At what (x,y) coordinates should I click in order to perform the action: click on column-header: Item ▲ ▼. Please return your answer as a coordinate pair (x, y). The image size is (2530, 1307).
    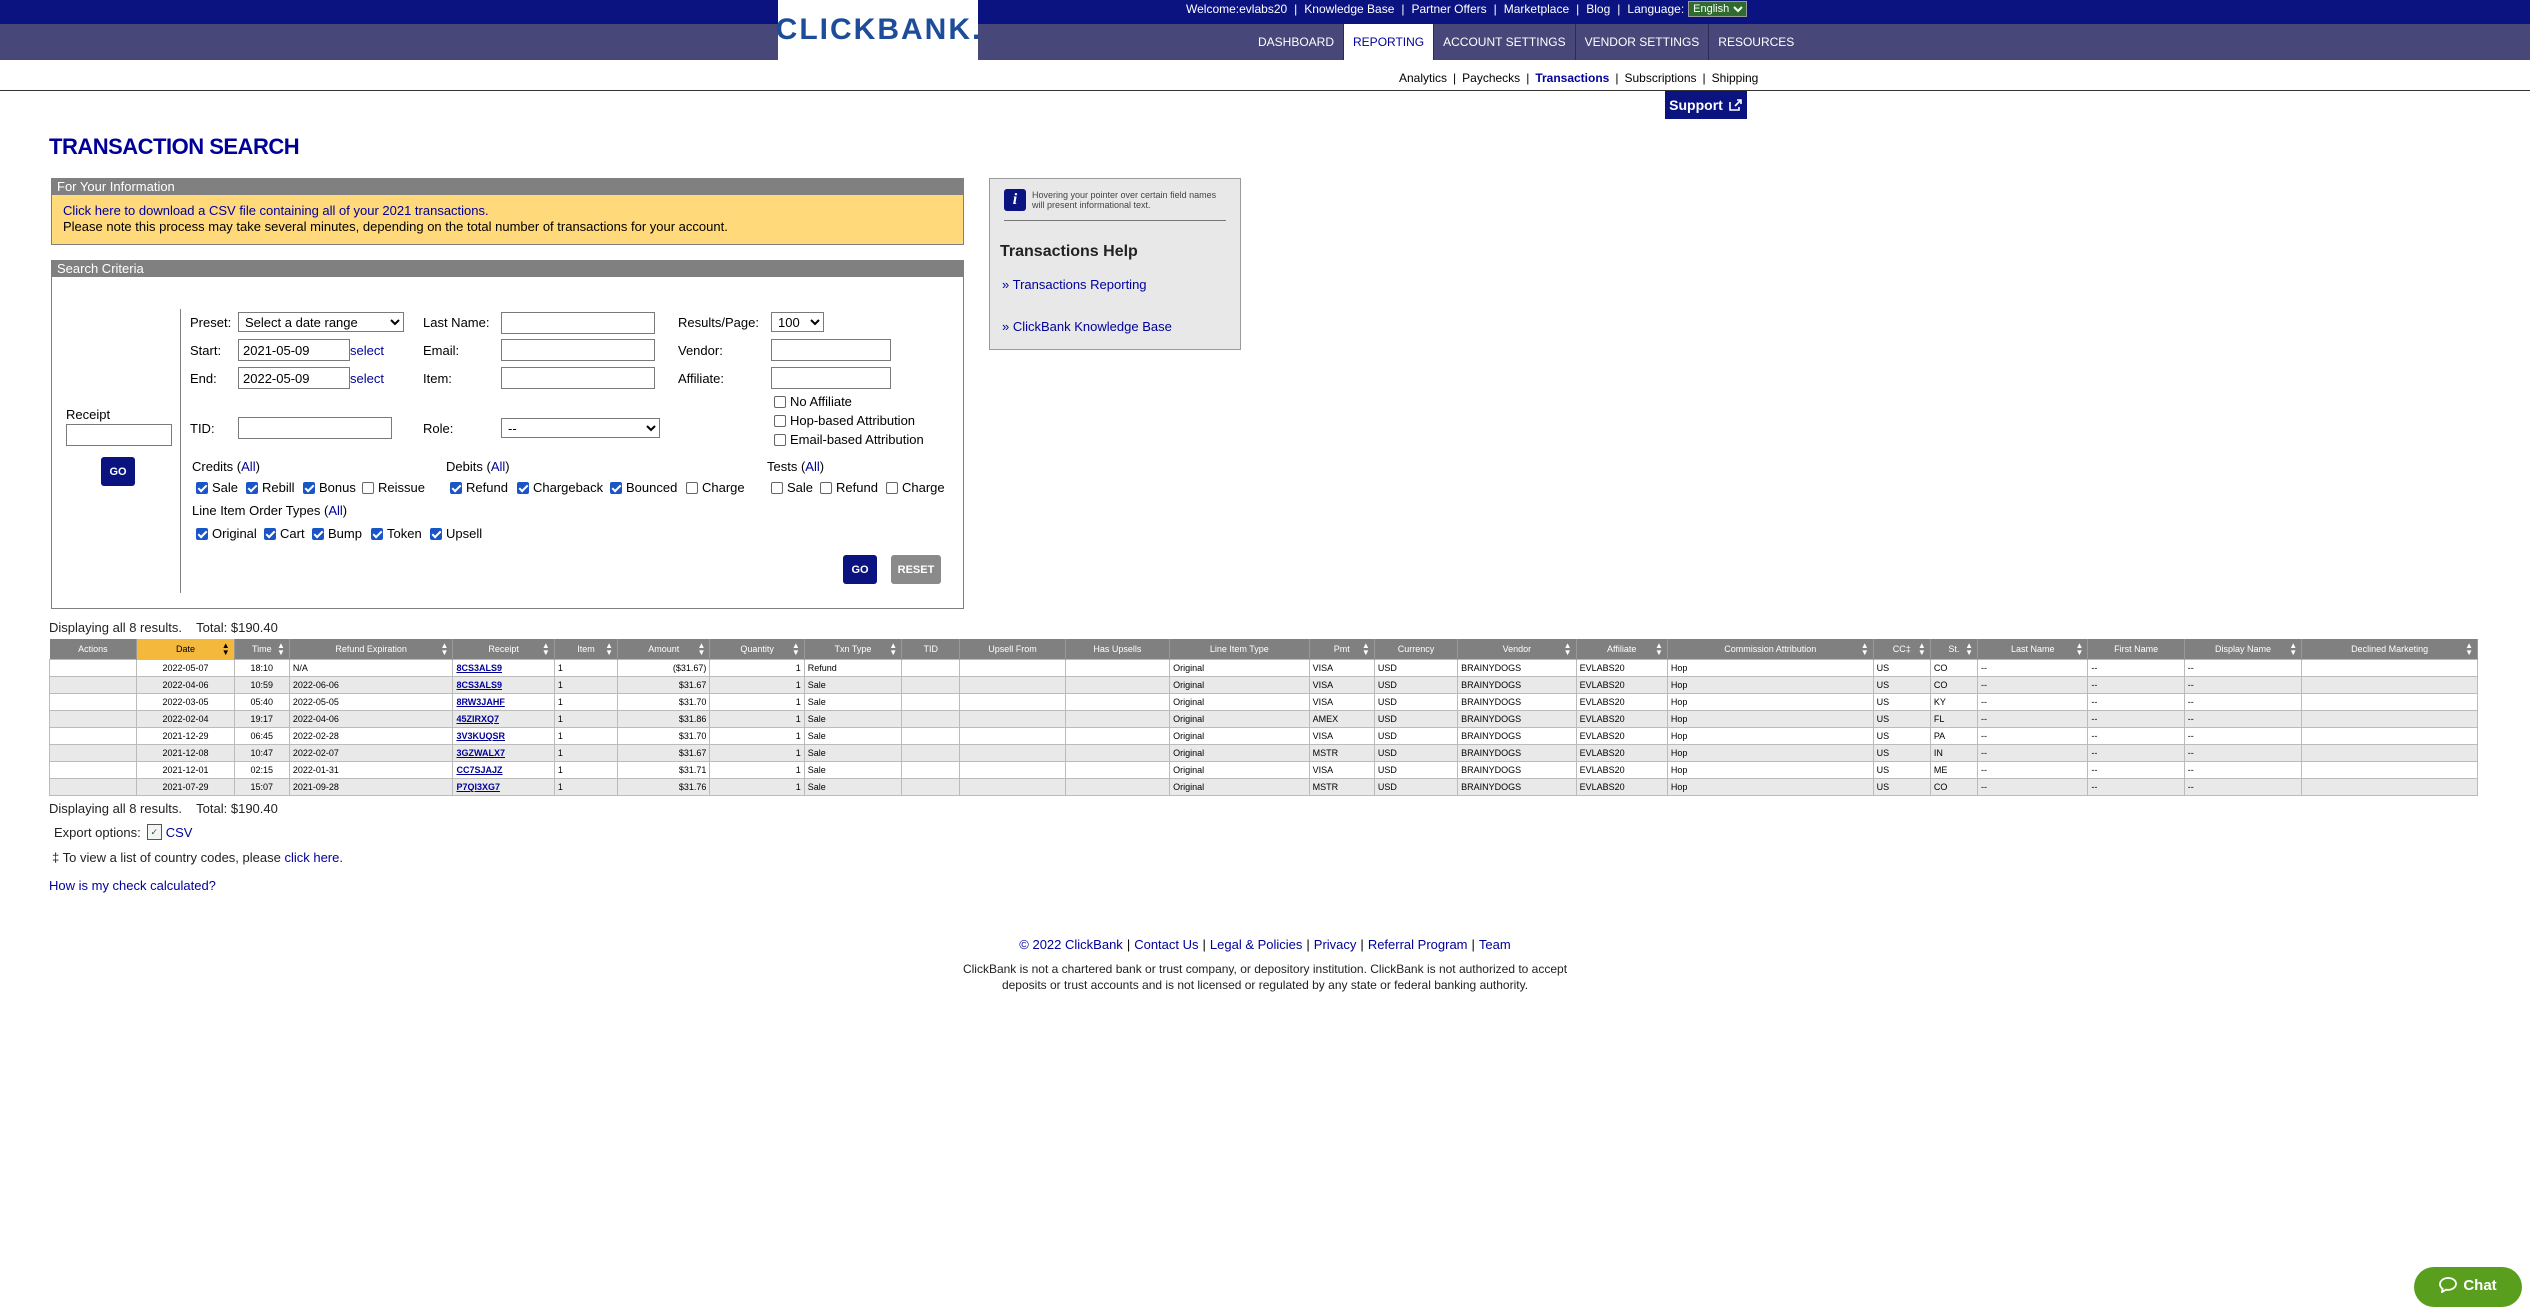
    Looking at the image, I should click on (586, 649).